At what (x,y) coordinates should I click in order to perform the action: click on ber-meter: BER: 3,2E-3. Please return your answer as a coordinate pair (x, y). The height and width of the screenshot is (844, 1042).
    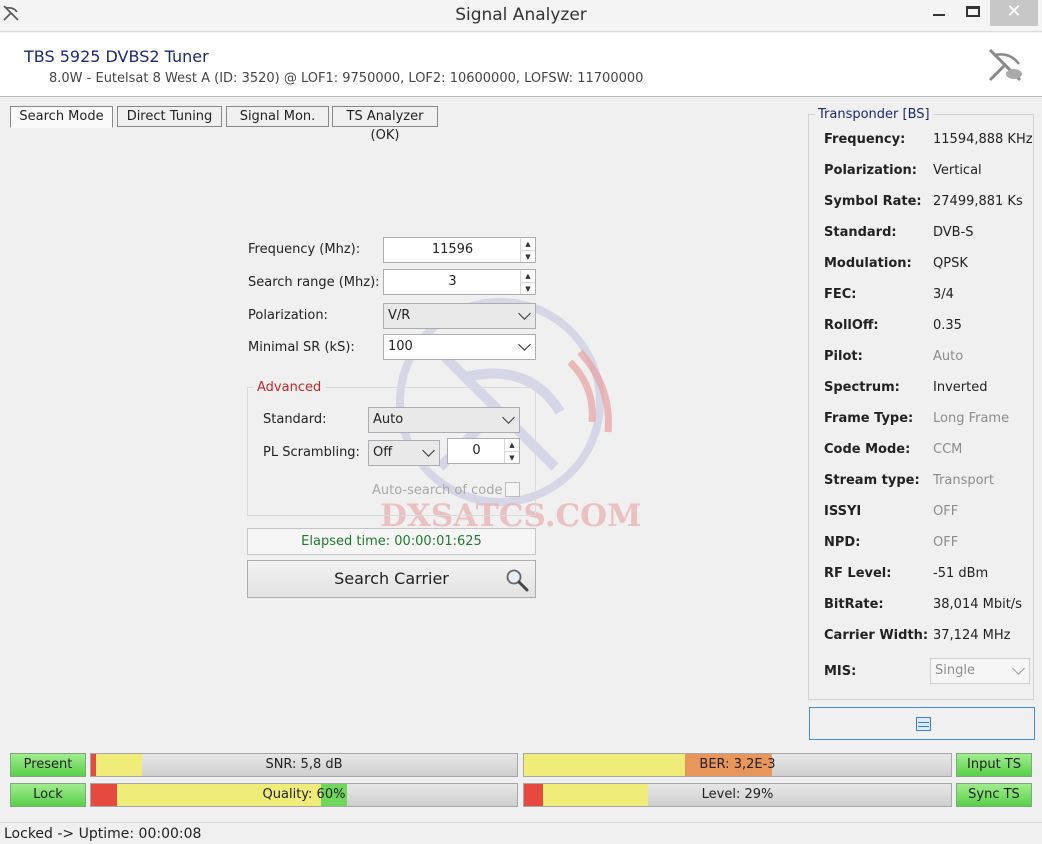
    Looking at the image, I should click on (737, 765).